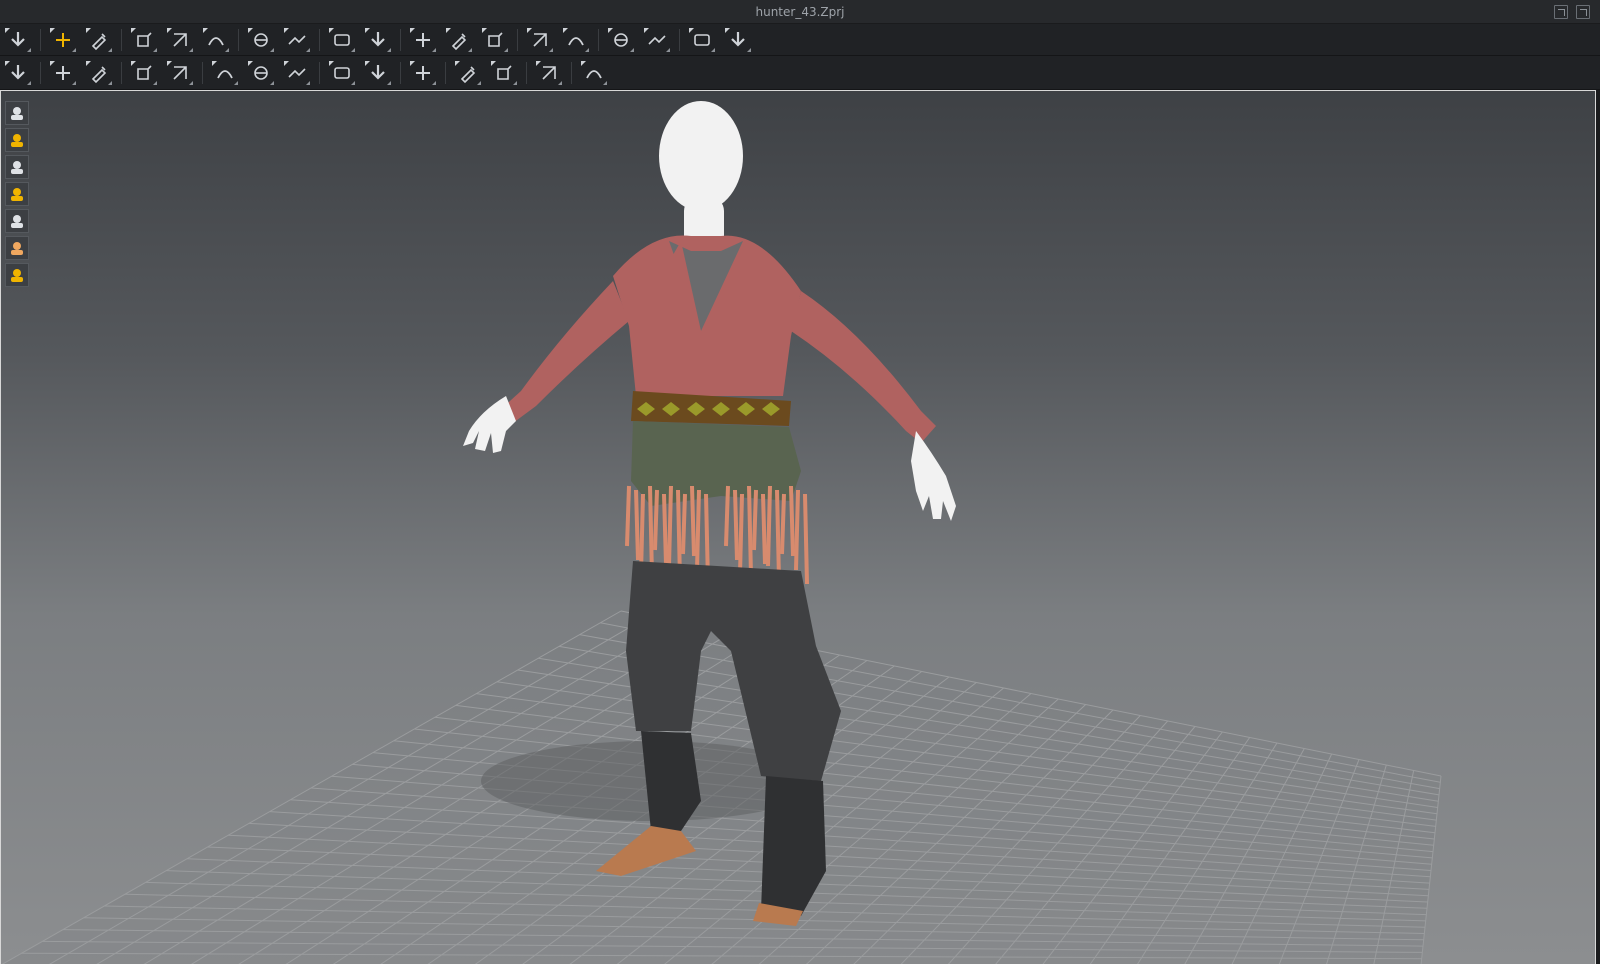 The height and width of the screenshot is (964, 1600). Describe the element at coordinates (738, 40) in the screenshot. I see `grid-mesh-icon` at that location.